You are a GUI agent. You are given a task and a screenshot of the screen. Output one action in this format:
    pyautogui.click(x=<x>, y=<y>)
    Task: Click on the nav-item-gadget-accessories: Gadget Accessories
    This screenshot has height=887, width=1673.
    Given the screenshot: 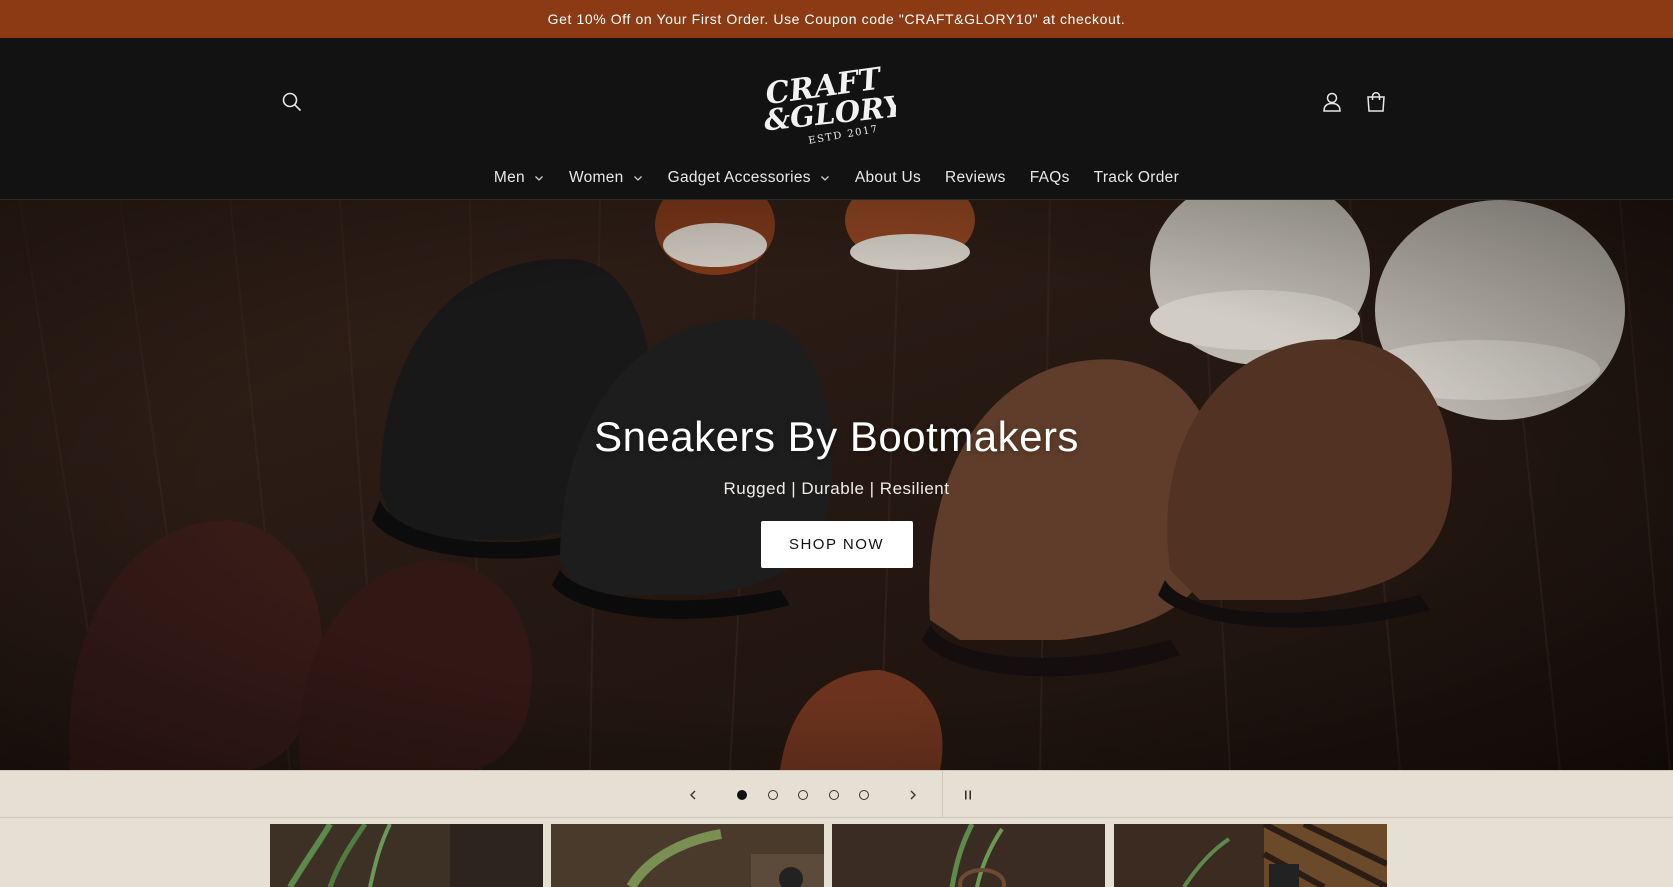 What is the action you would take?
    pyautogui.click(x=749, y=178)
    